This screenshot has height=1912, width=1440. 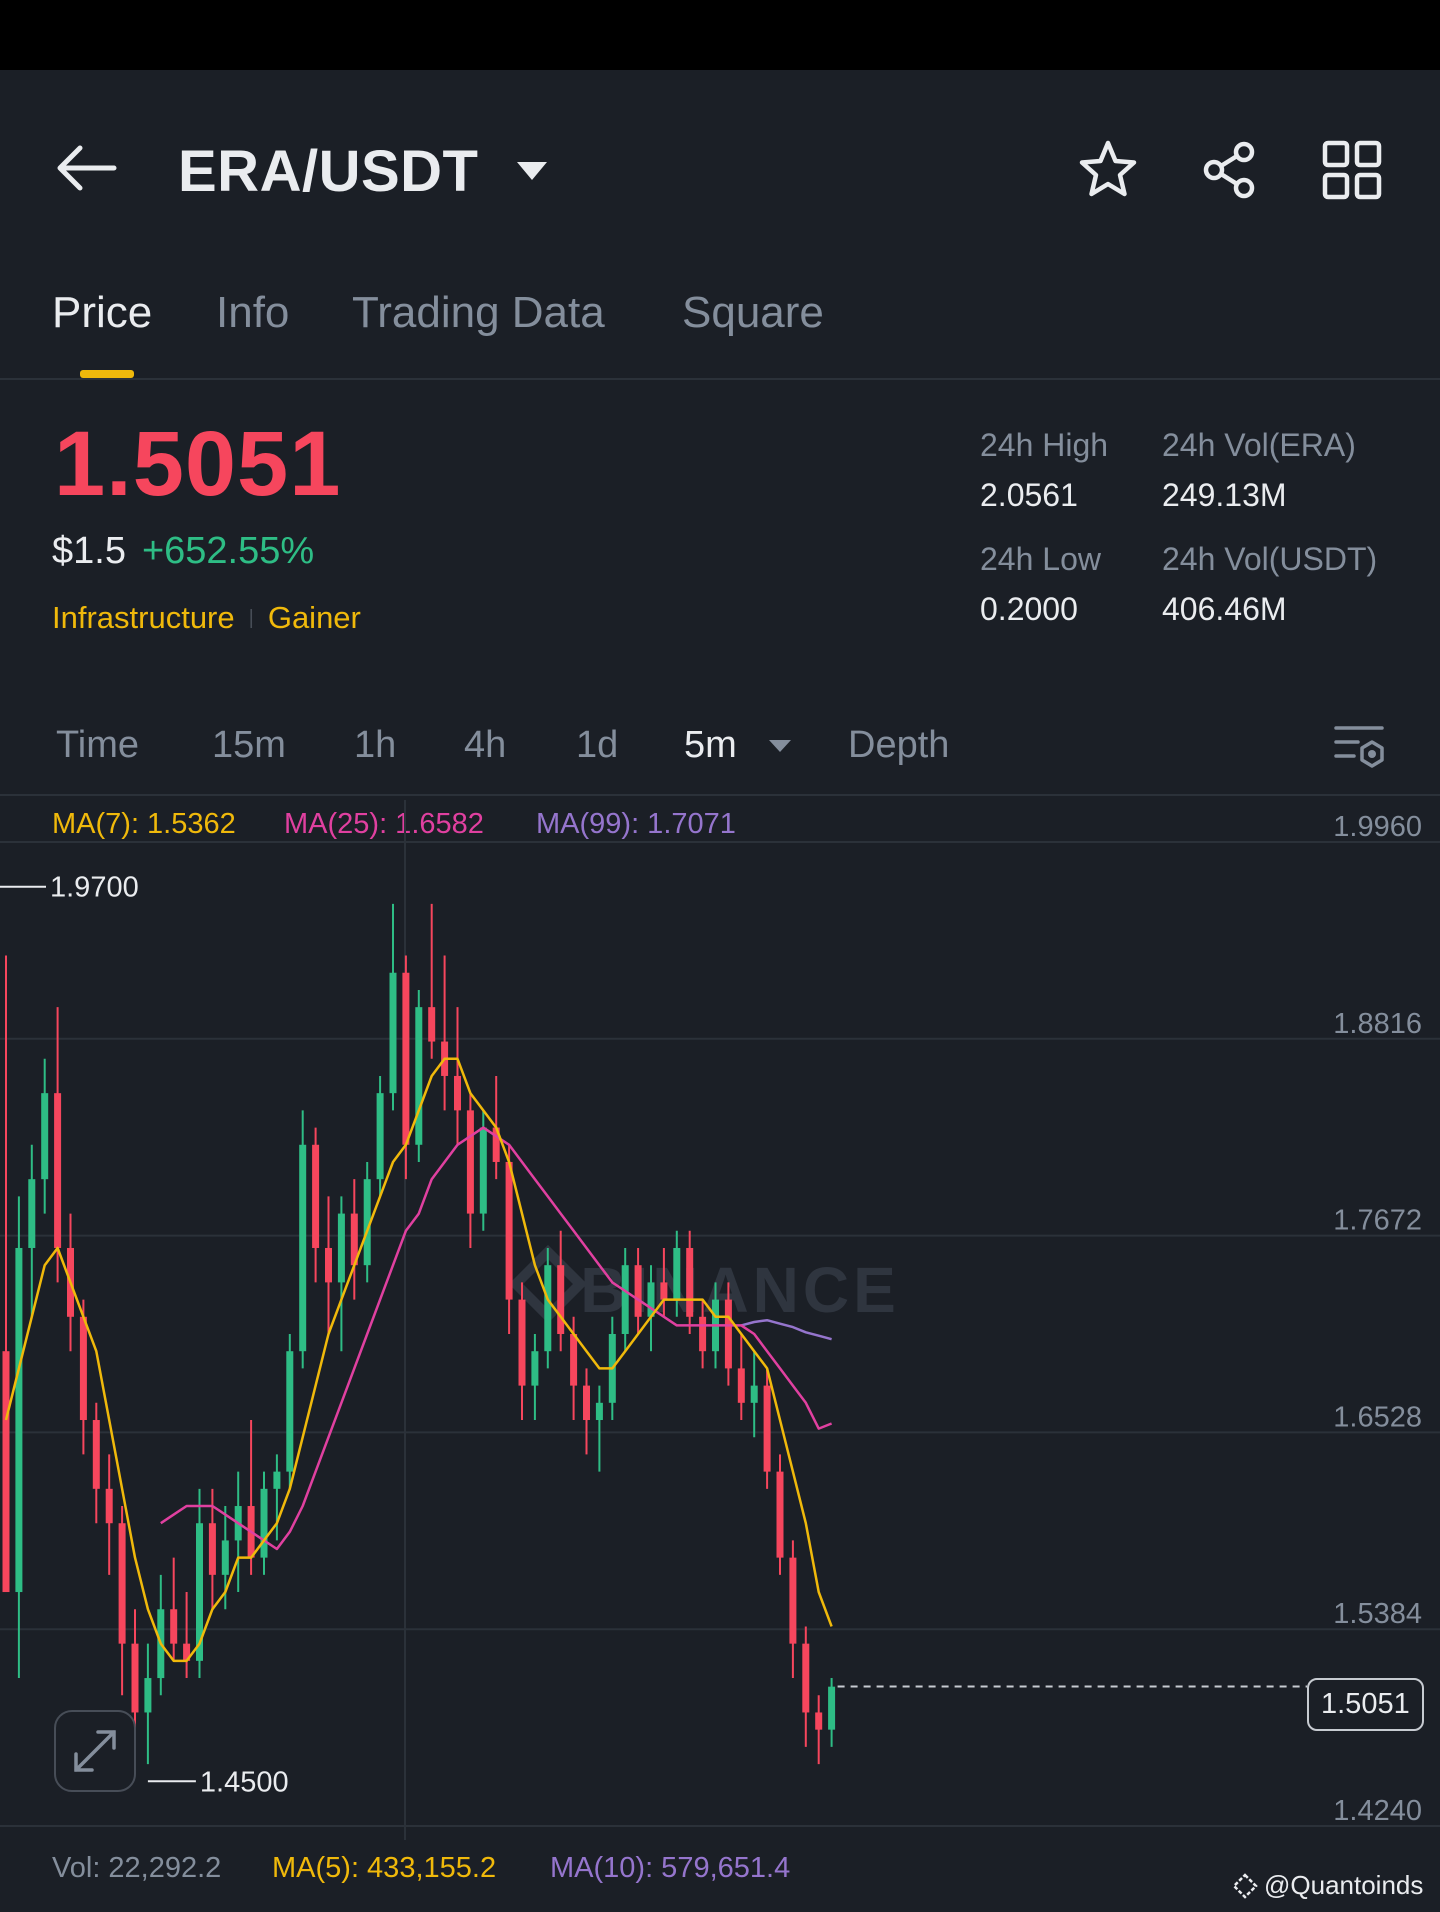 What do you see at coordinates (485, 745) in the screenshot?
I see `tf-4h: 4h` at bounding box center [485, 745].